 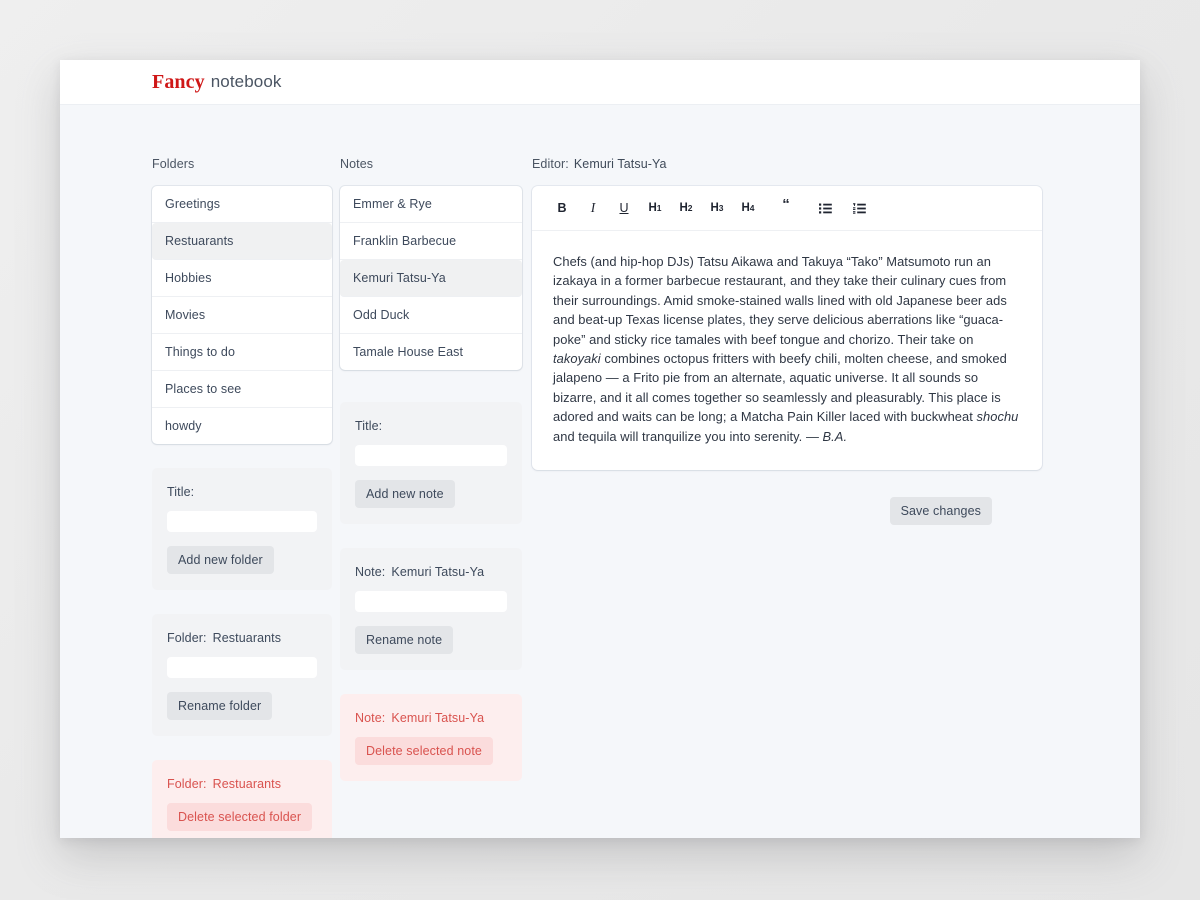 What do you see at coordinates (187, 784) in the screenshot?
I see `delete-folder-label-text: Folder:` at bounding box center [187, 784].